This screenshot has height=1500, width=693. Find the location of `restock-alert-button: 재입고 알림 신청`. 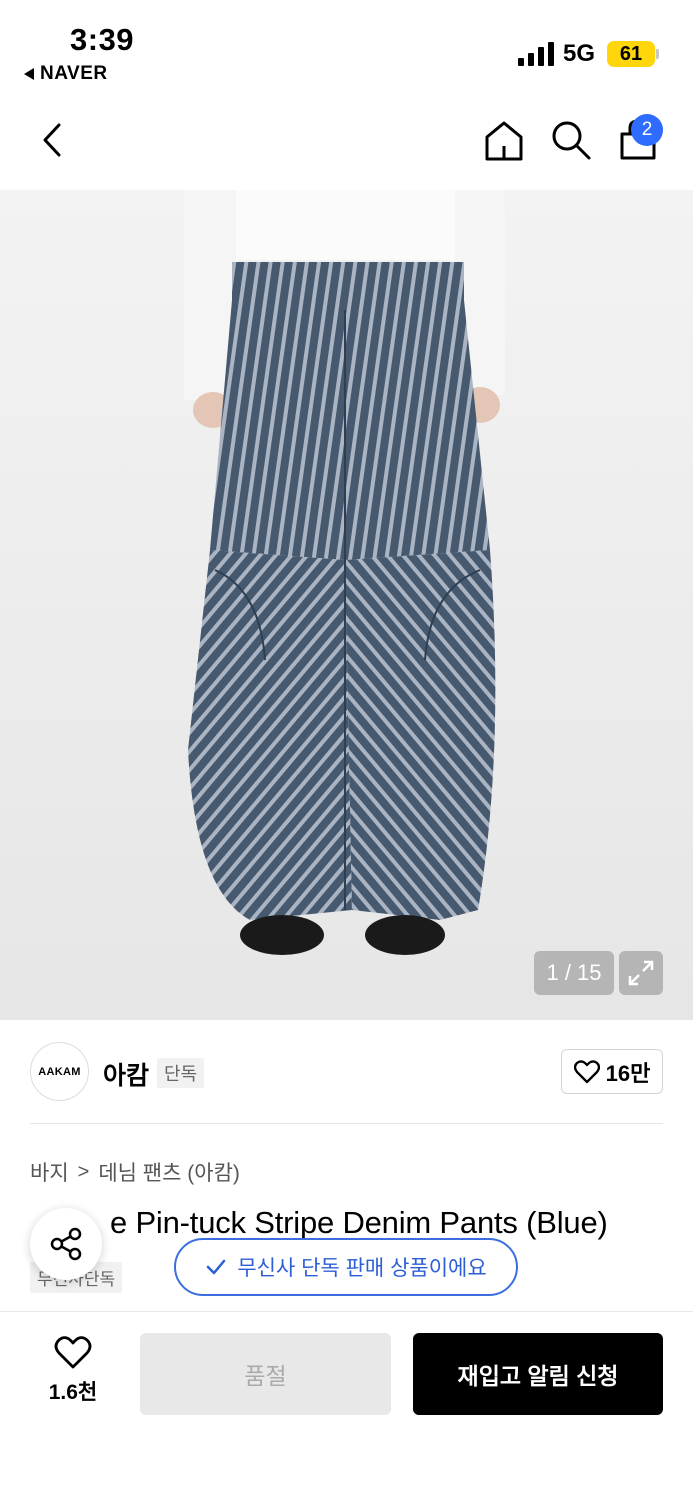

restock-alert-button: 재입고 알림 신청 is located at coordinates (538, 1374).